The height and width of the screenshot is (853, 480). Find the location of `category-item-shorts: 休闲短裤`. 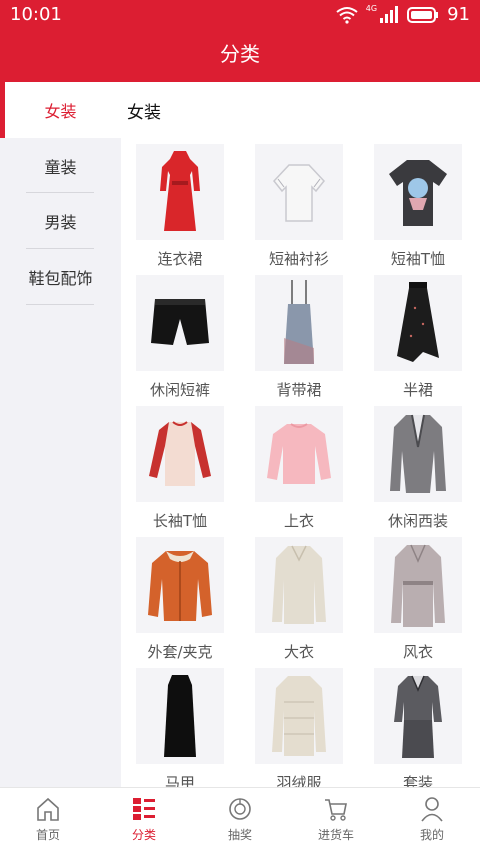

category-item-shorts: 休闲短裤 is located at coordinates (180, 337).